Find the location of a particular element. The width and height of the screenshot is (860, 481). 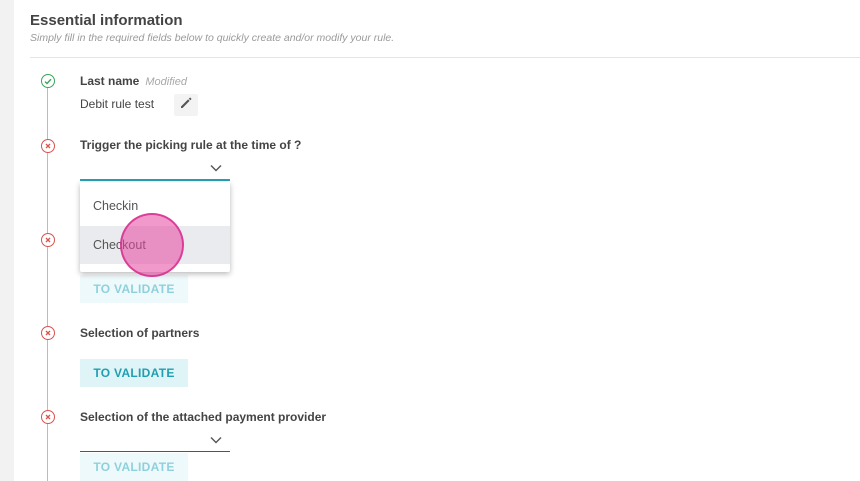

trigger-select is located at coordinates (155, 180).